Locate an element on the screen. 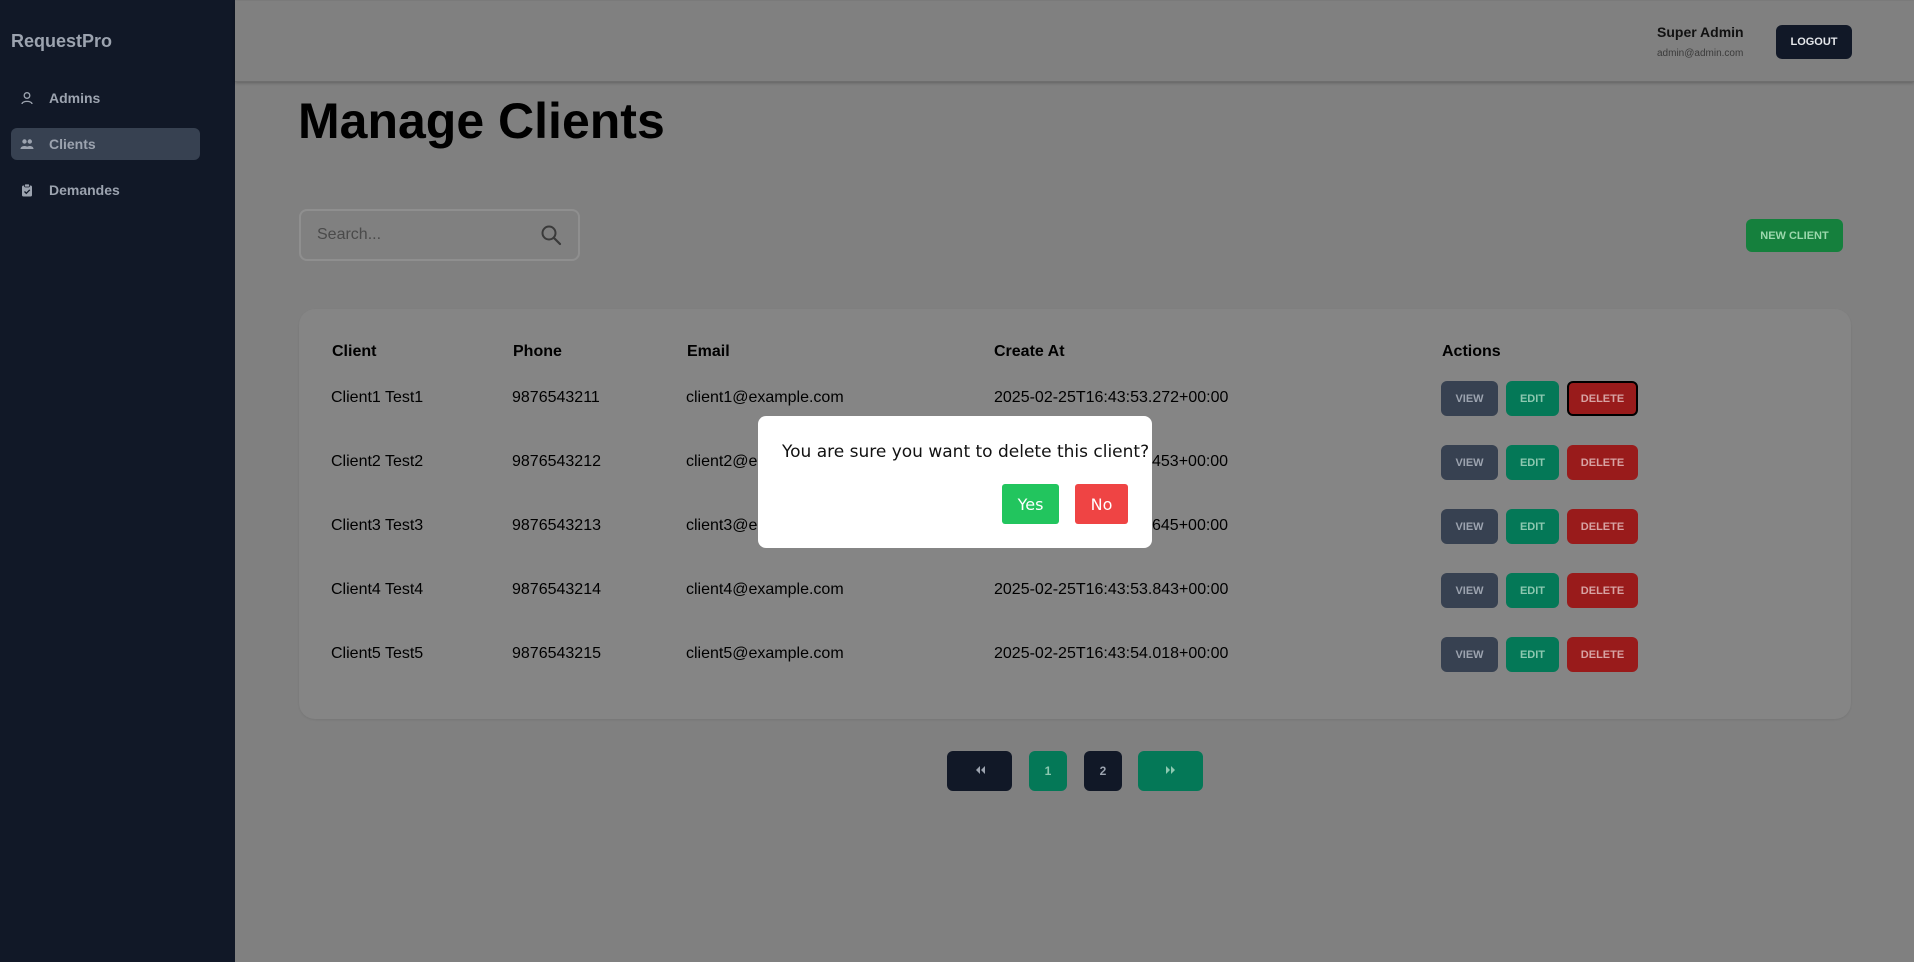 This screenshot has height=962, width=1914. cell-phone: 9876543215 is located at coordinates (556, 653).